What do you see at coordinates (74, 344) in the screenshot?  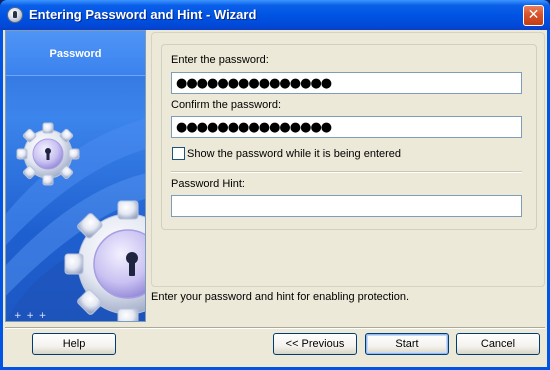 I see `help-button: Help` at bounding box center [74, 344].